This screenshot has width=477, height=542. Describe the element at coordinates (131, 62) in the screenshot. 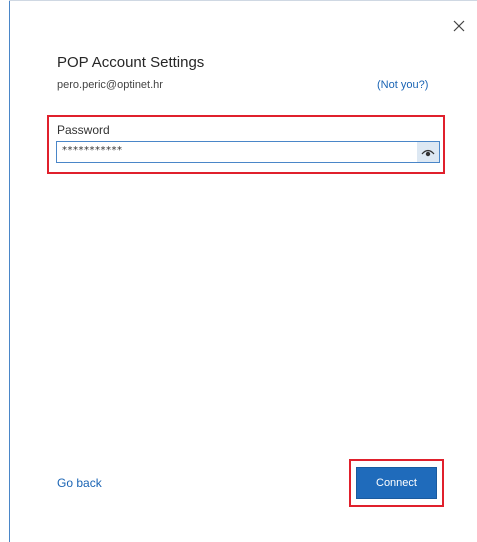

I see `page-title: POP Account Settings` at that location.